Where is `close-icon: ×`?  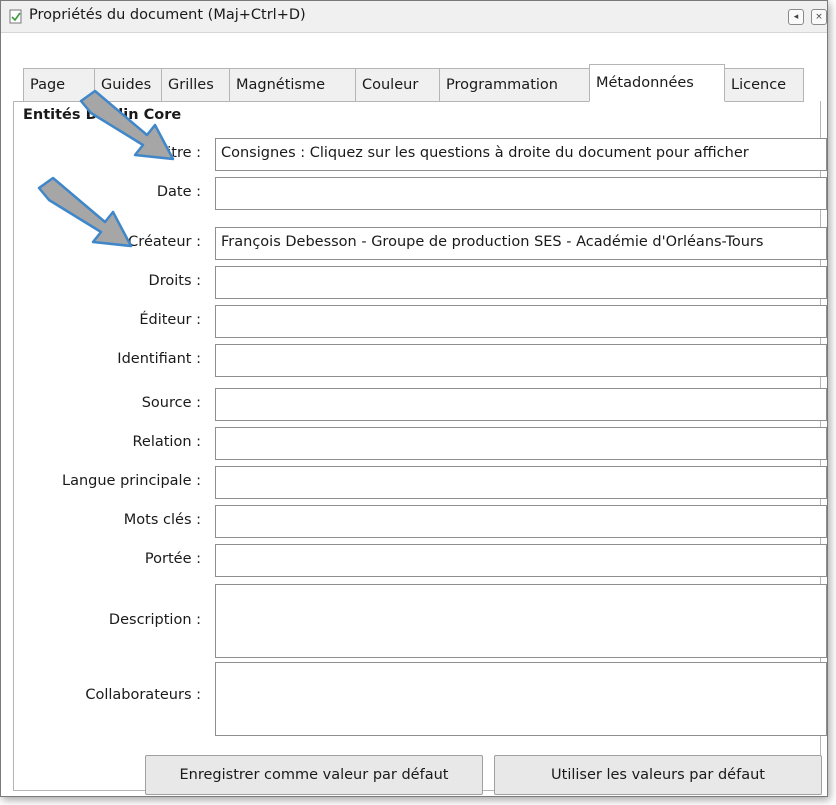
close-icon: × is located at coordinates (819, 17).